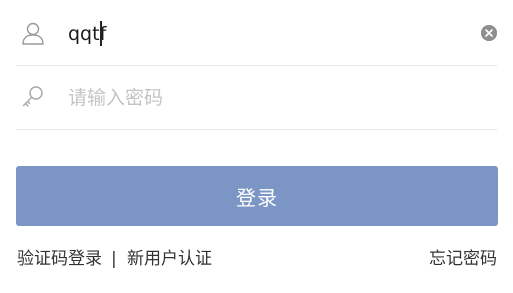 Image resolution: width=513 pixels, height=293 pixels. What do you see at coordinates (268, 98) in the screenshot?
I see `password-input` at bounding box center [268, 98].